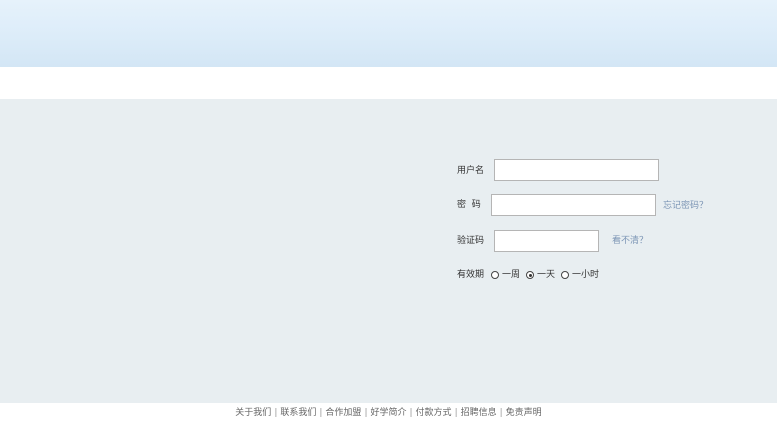  I want to click on validity-option-day: 一天, so click(540, 275).